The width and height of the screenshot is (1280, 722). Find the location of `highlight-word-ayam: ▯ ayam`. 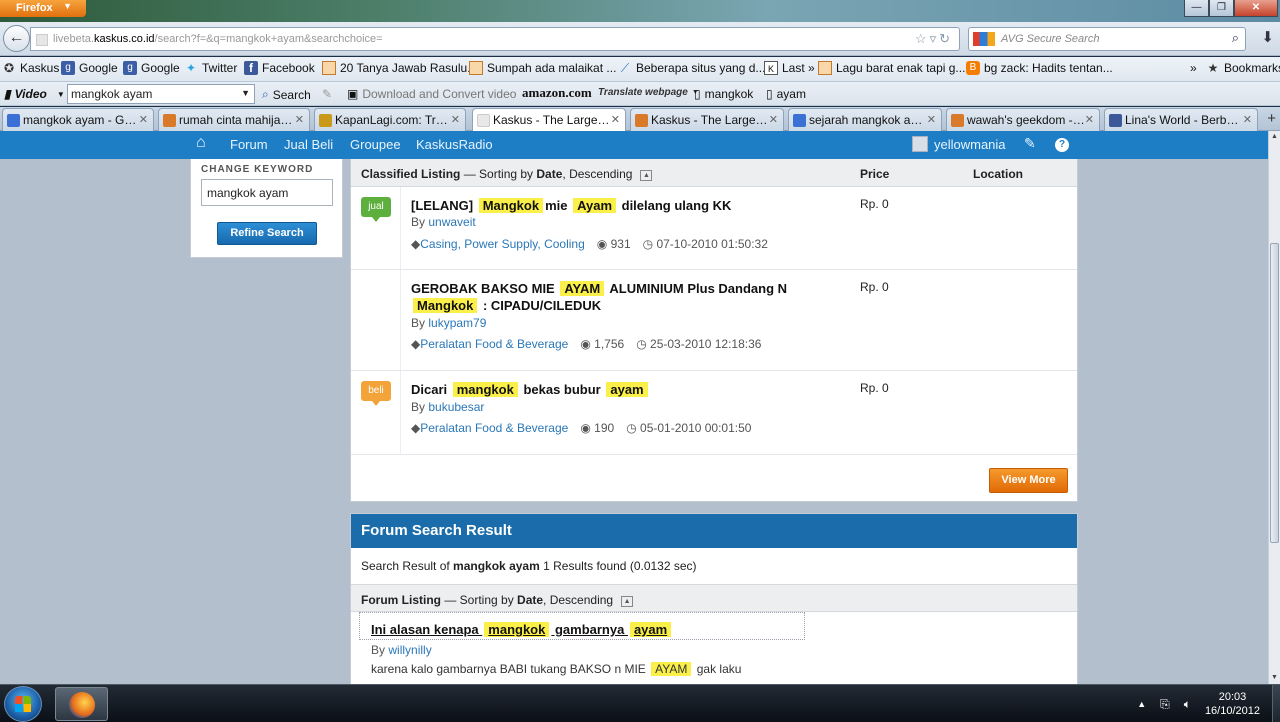

highlight-word-ayam: ▯ ayam is located at coordinates (786, 94).